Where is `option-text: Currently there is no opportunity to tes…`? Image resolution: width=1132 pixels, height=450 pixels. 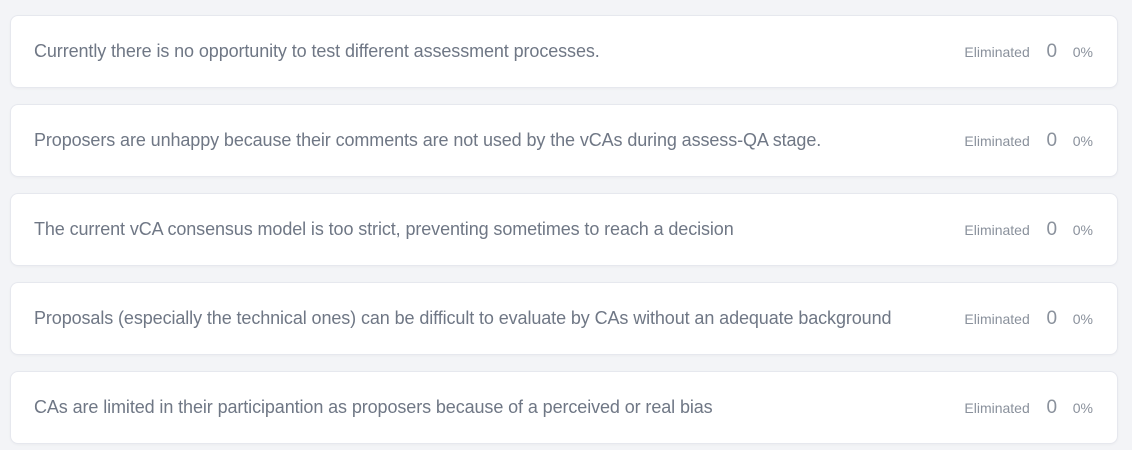 option-text: Currently there is no opportunity to tes… is located at coordinates (317, 51).